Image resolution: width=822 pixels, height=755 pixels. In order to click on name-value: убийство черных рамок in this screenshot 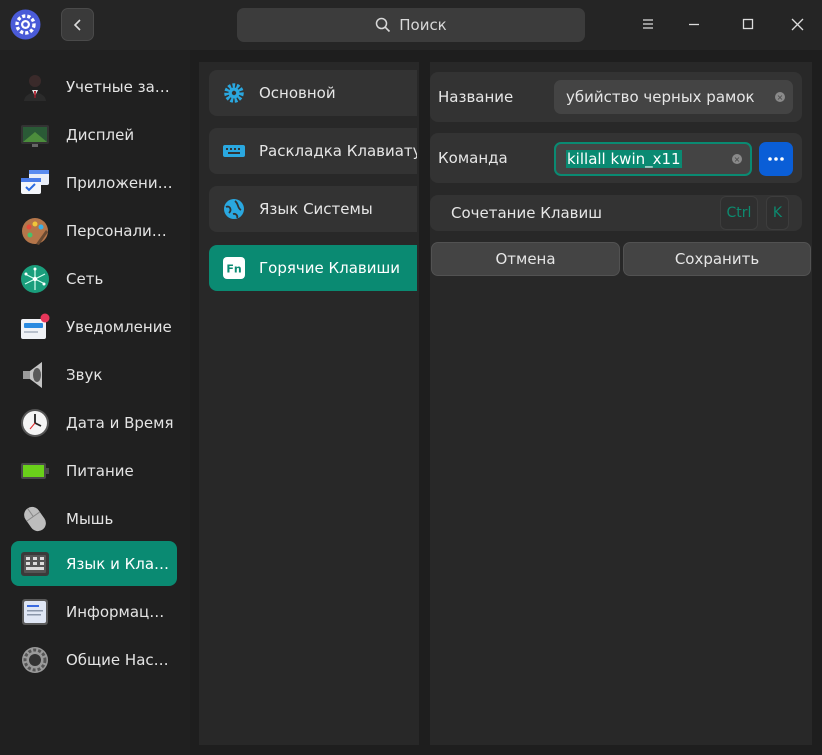, I will do `click(660, 97)`.